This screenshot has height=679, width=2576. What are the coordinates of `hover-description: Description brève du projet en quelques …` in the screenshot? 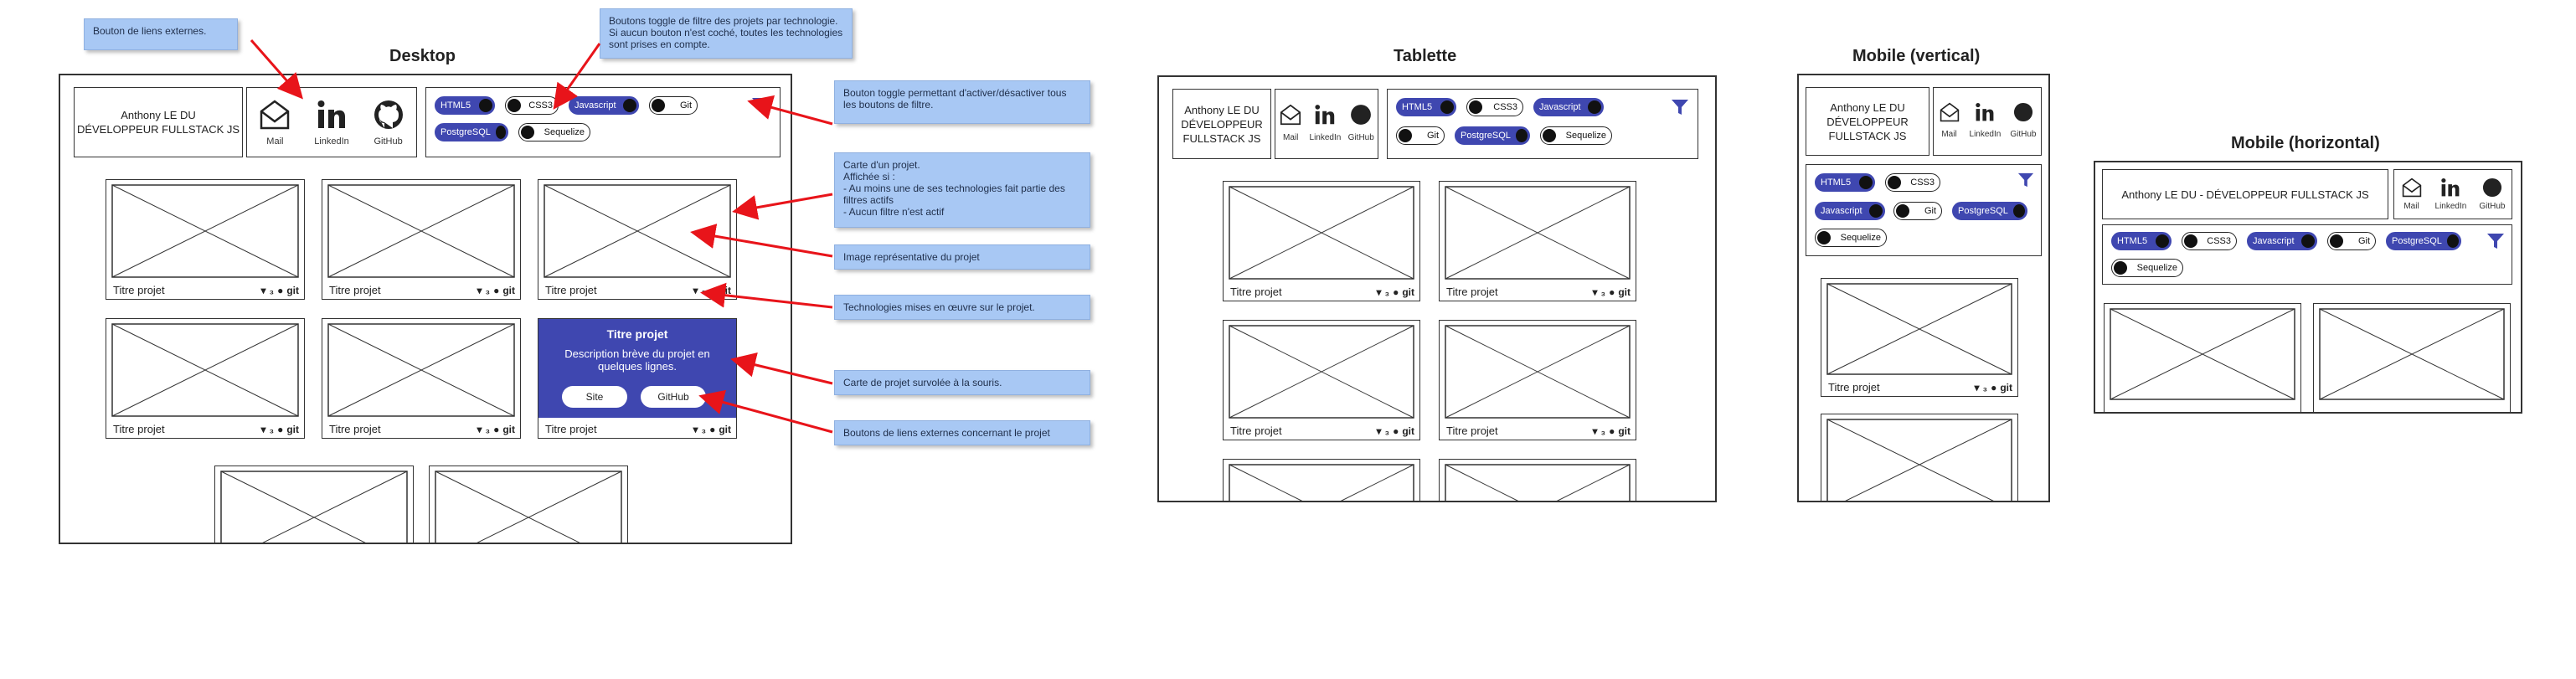 It's located at (637, 360).